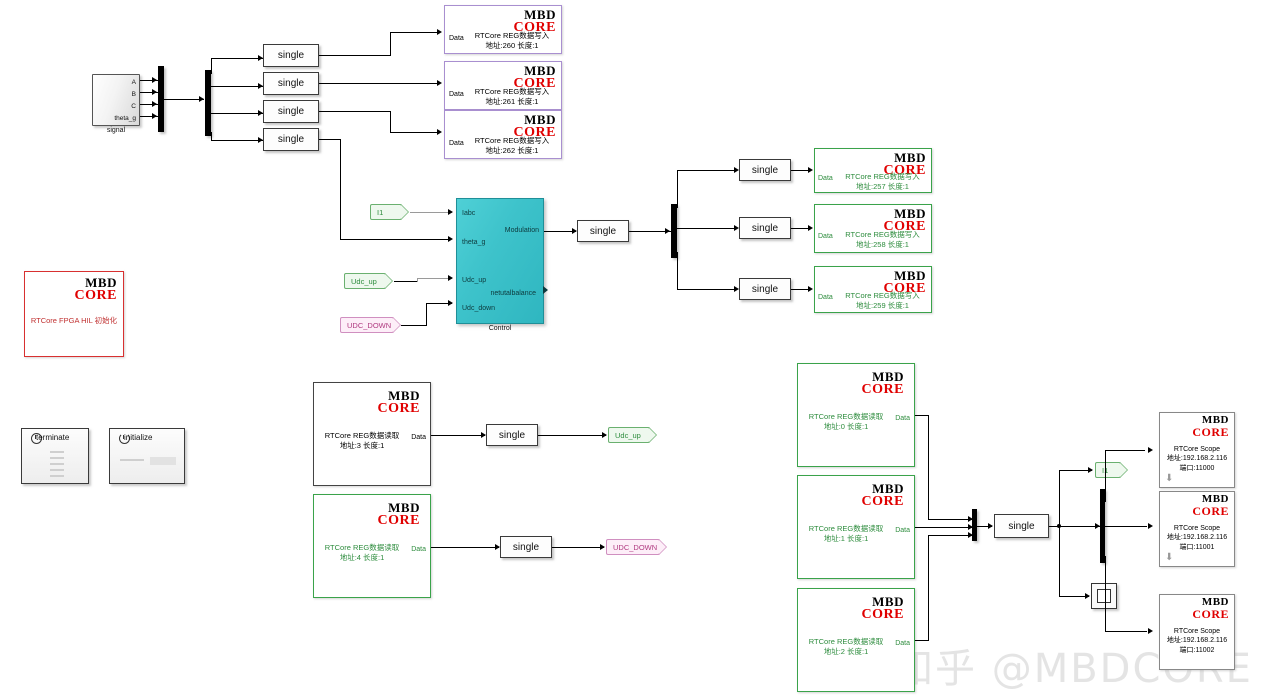 Image resolution: width=1268 pixels, height=700 pixels. What do you see at coordinates (1197, 538) in the screenshot?
I see `rtcore-scope-1-text: RTCore Scope 地址:192.168.2.116 端口:11001` at bounding box center [1197, 538].